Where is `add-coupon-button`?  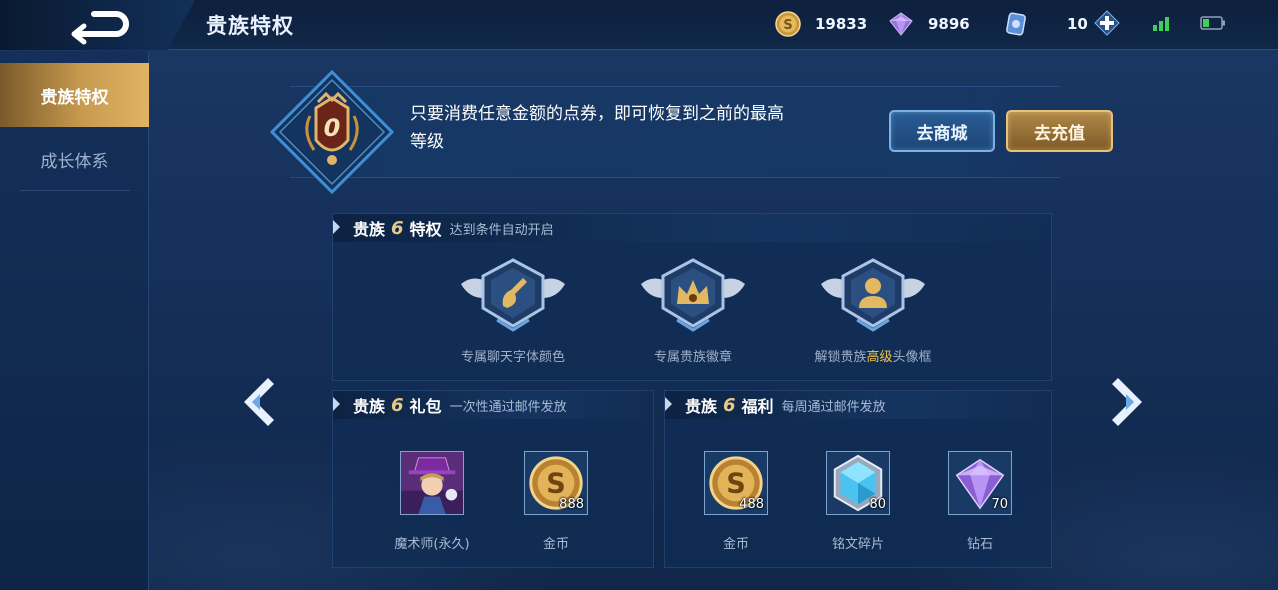 add-coupon-button is located at coordinates (1107, 23).